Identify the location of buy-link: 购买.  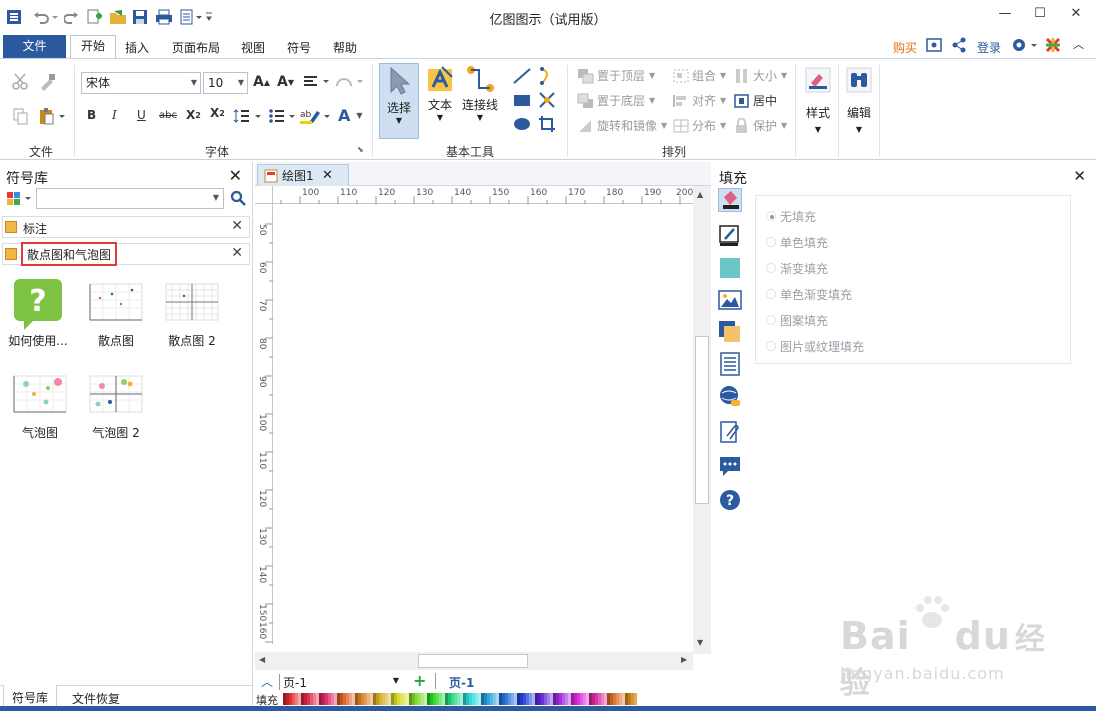
(905, 47).